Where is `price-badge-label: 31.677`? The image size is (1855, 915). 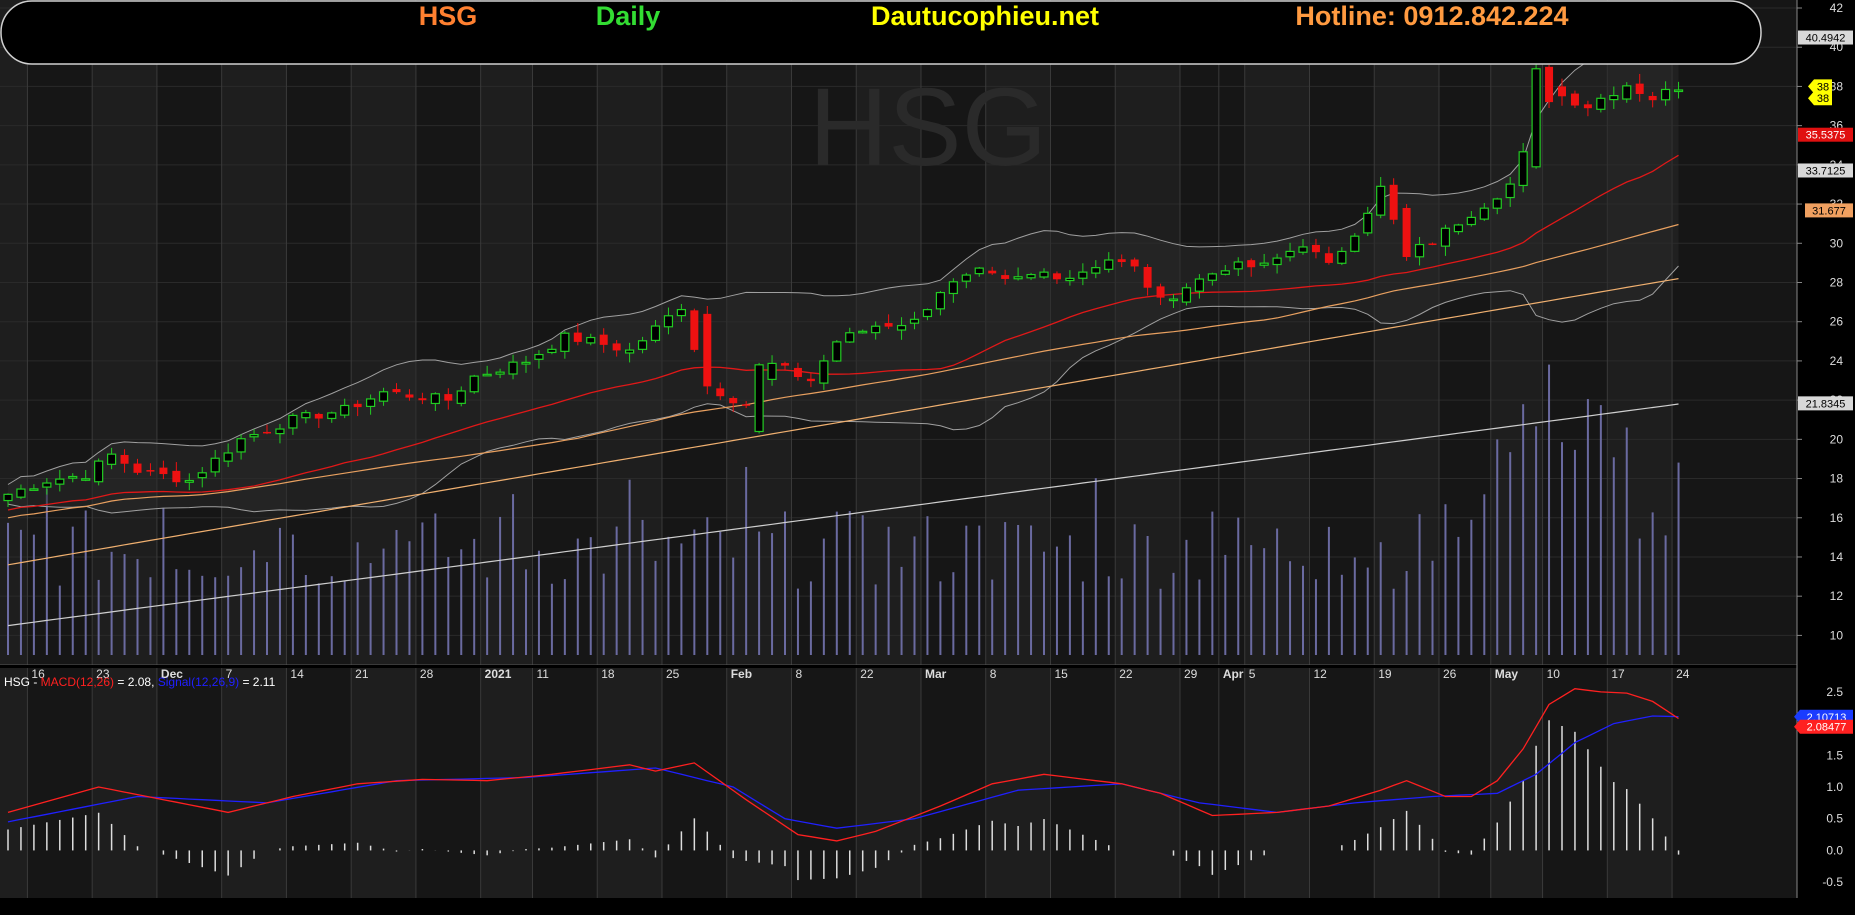 price-badge-label: 31.677 is located at coordinates (1829, 211).